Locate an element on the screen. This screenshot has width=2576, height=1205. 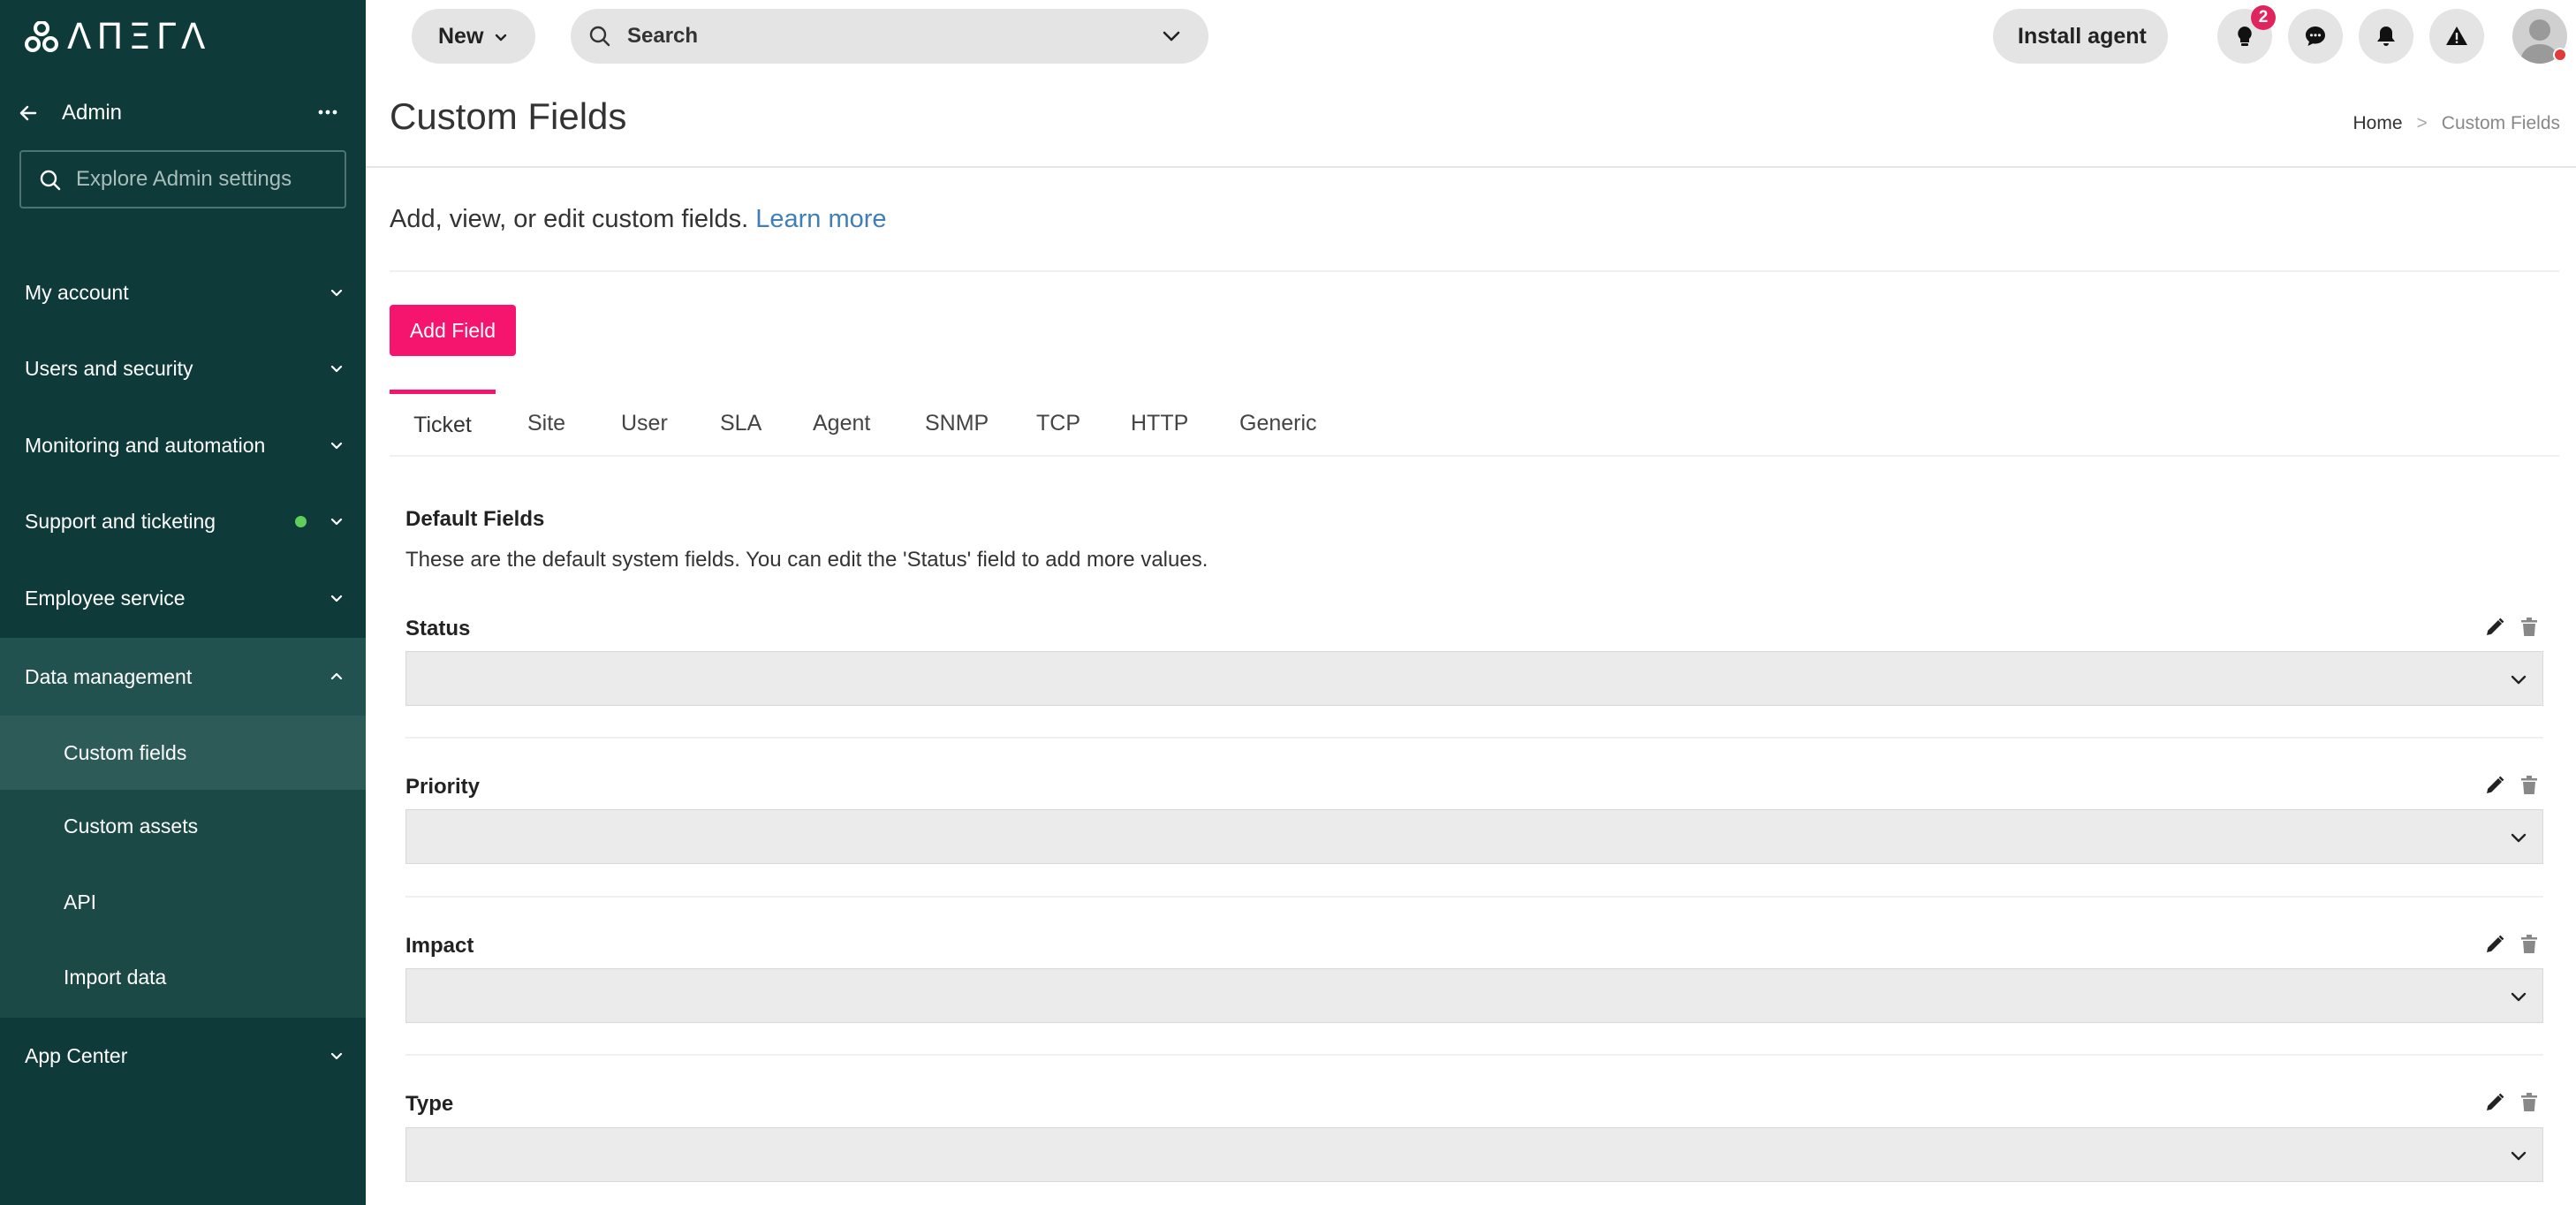
sidebar-item-label: My account is located at coordinates (77, 292).